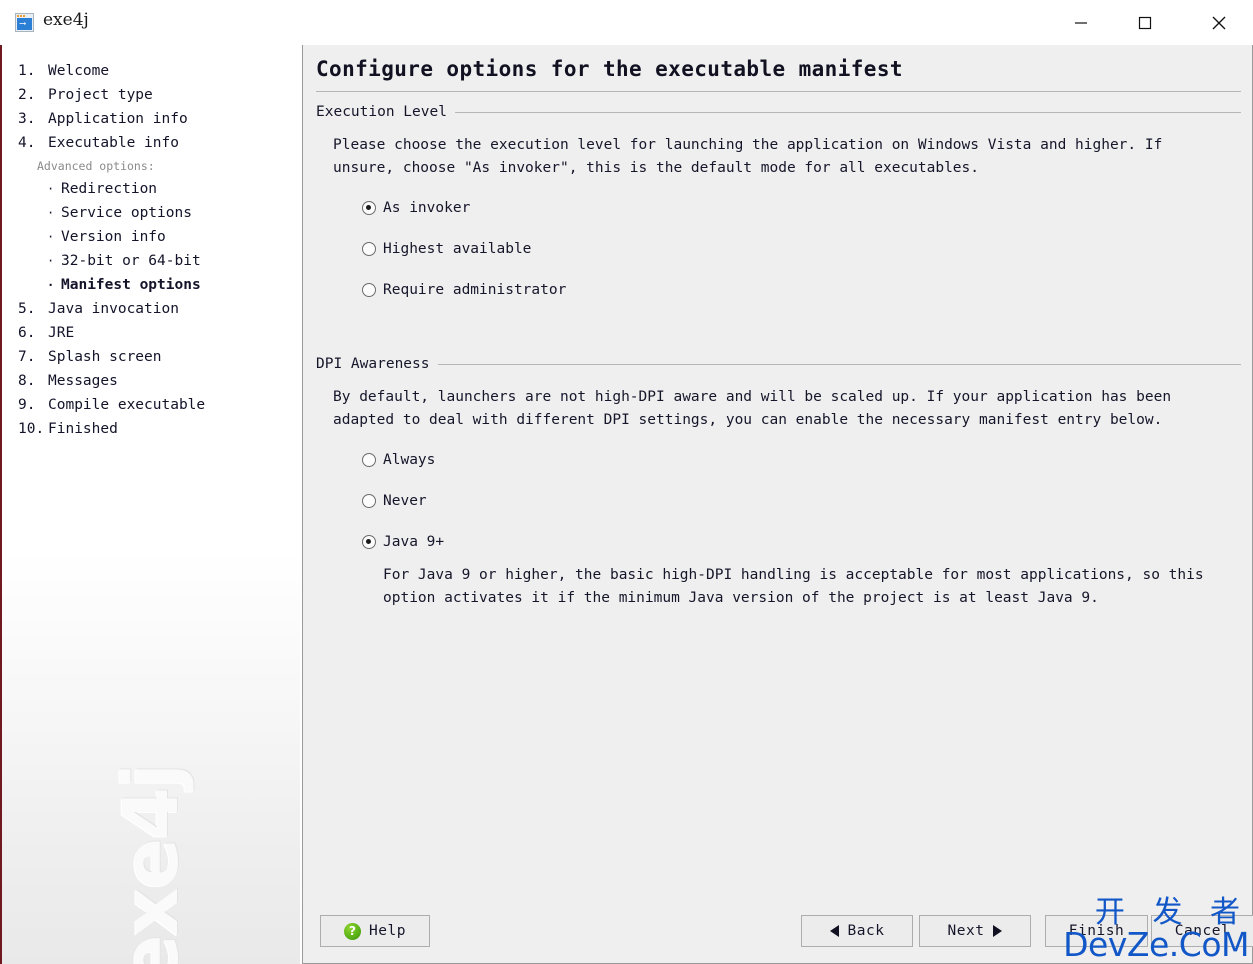  I want to click on sidebar-item-java-invocation: 5. Java invocation, so click(151, 309).